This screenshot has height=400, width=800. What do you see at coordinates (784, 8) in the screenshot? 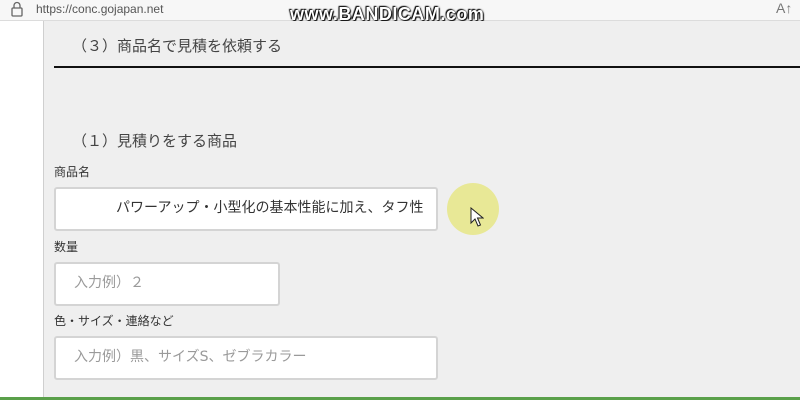
I see `read-aloud-icon: A↑` at bounding box center [784, 8].